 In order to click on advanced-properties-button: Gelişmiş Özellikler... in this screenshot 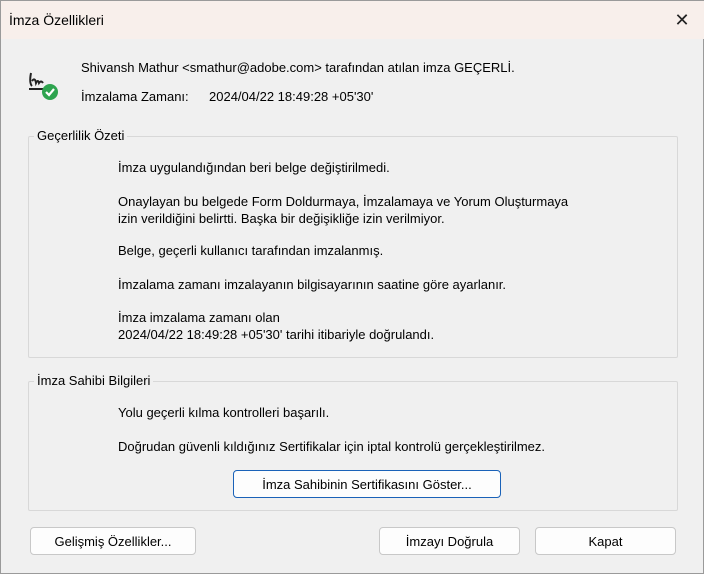, I will do `click(113, 541)`.